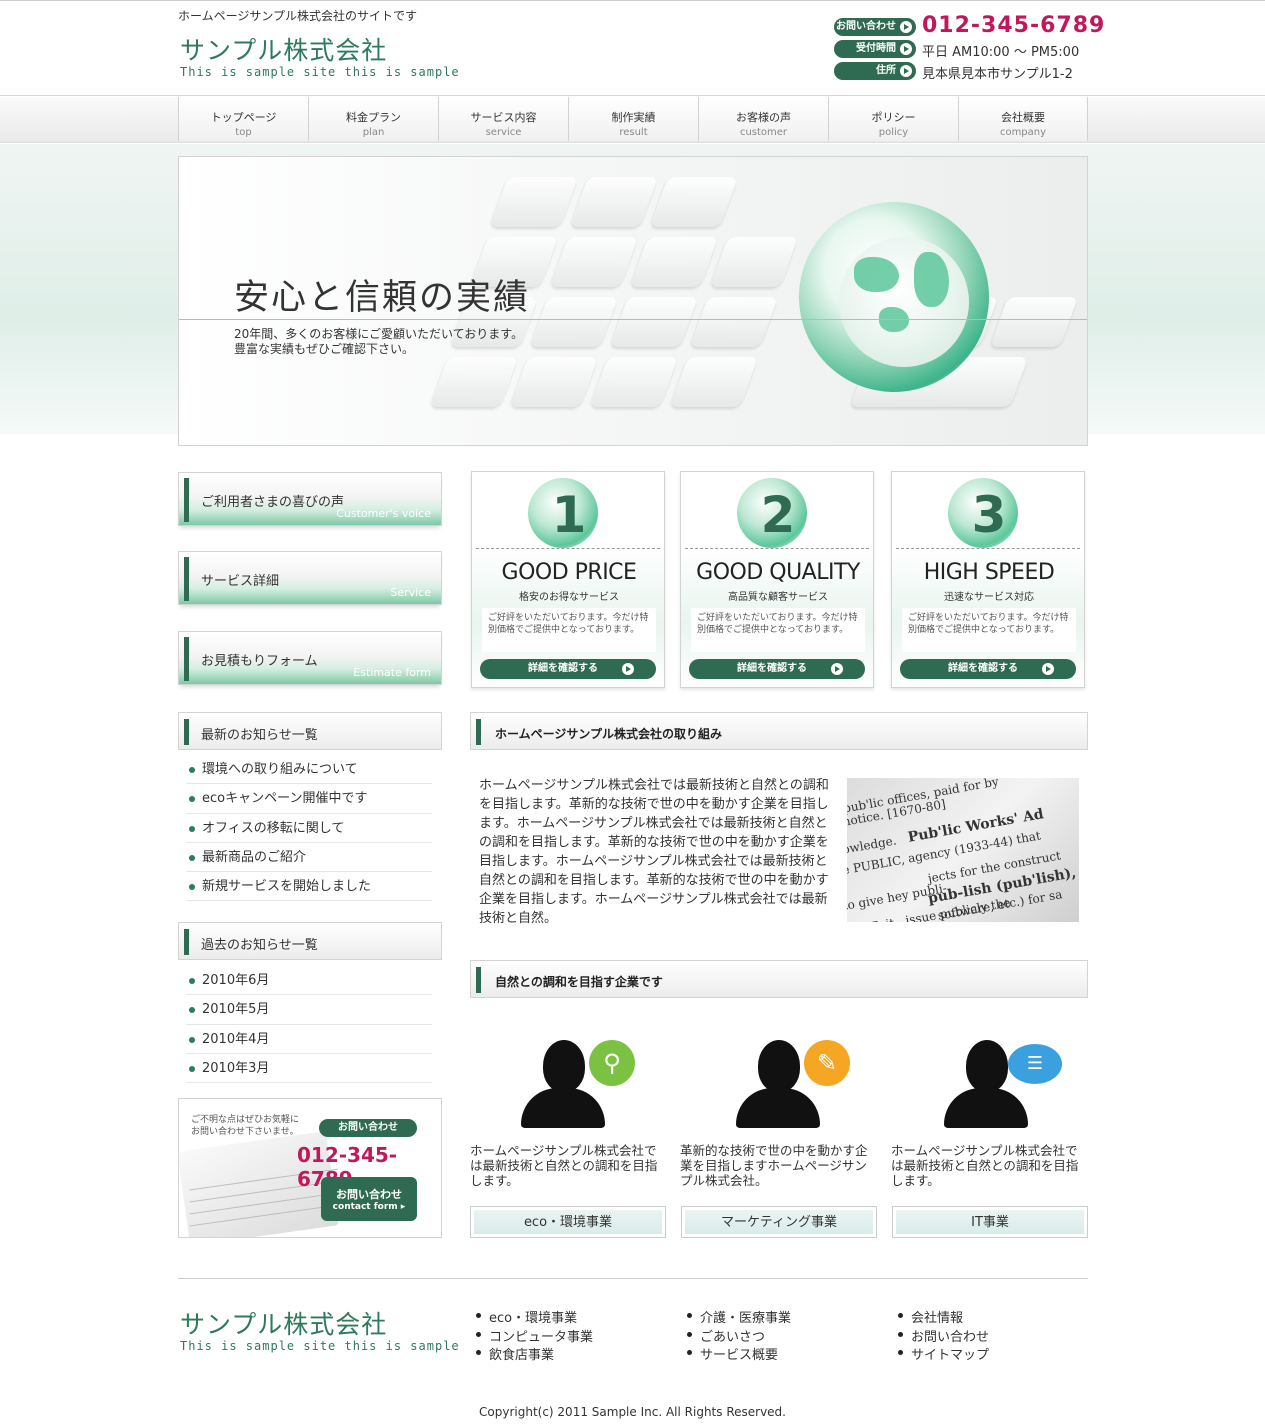 The image size is (1265, 1425). I want to click on nav-item-company: 会社概要 company, so click(1023, 119).